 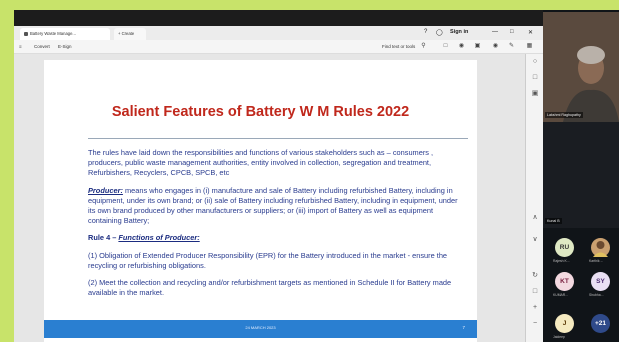 I want to click on minimize-button: —, so click(x=495, y=32).